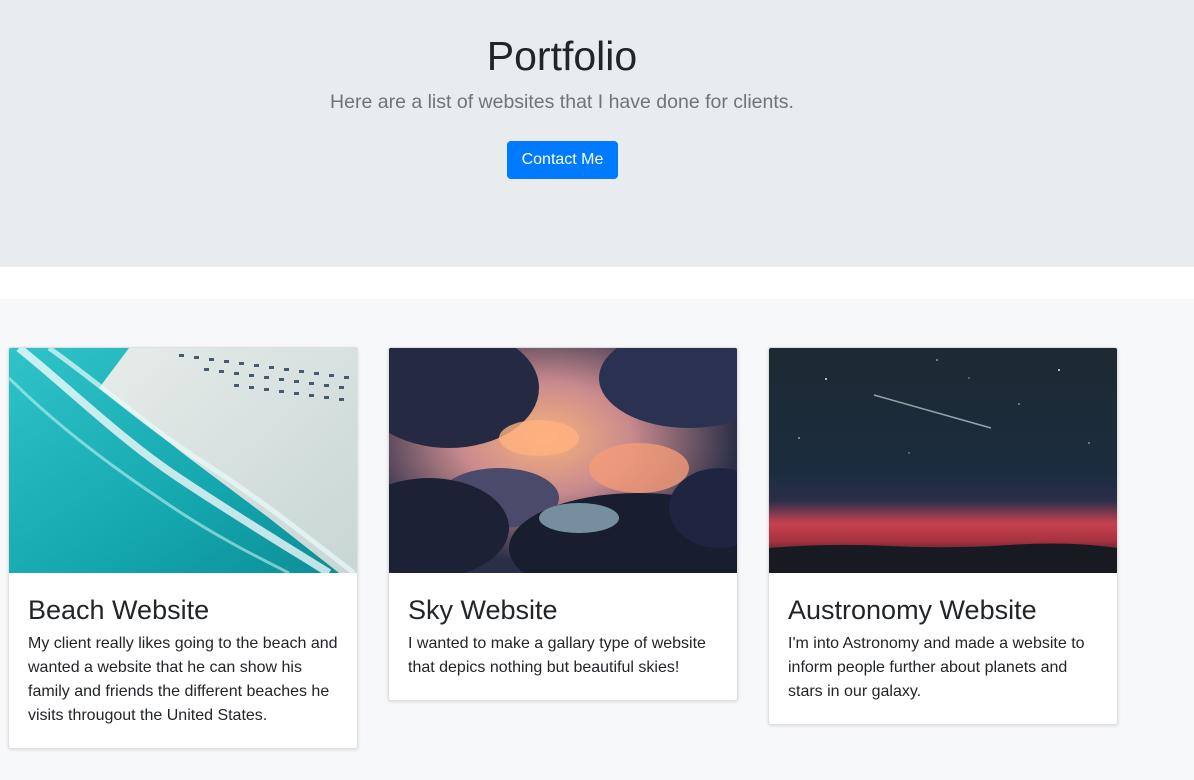 The width and height of the screenshot is (1194, 780). What do you see at coordinates (119, 610) in the screenshot?
I see `card-title: Beach Website` at bounding box center [119, 610].